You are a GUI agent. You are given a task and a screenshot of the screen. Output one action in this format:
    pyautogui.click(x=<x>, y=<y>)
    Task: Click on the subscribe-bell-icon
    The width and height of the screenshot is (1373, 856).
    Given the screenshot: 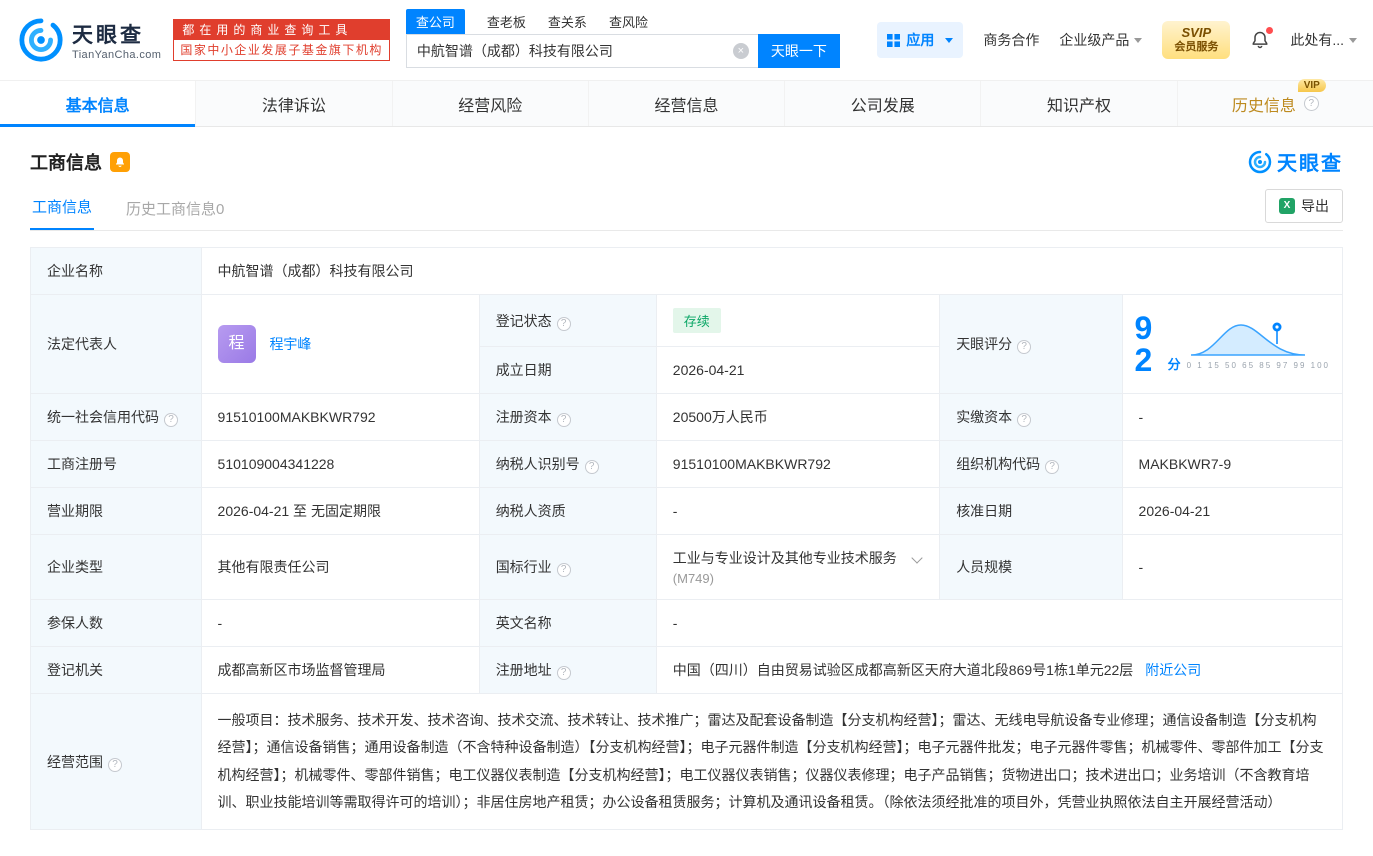 What is the action you would take?
    pyautogui.click(x=120, y=161)
    